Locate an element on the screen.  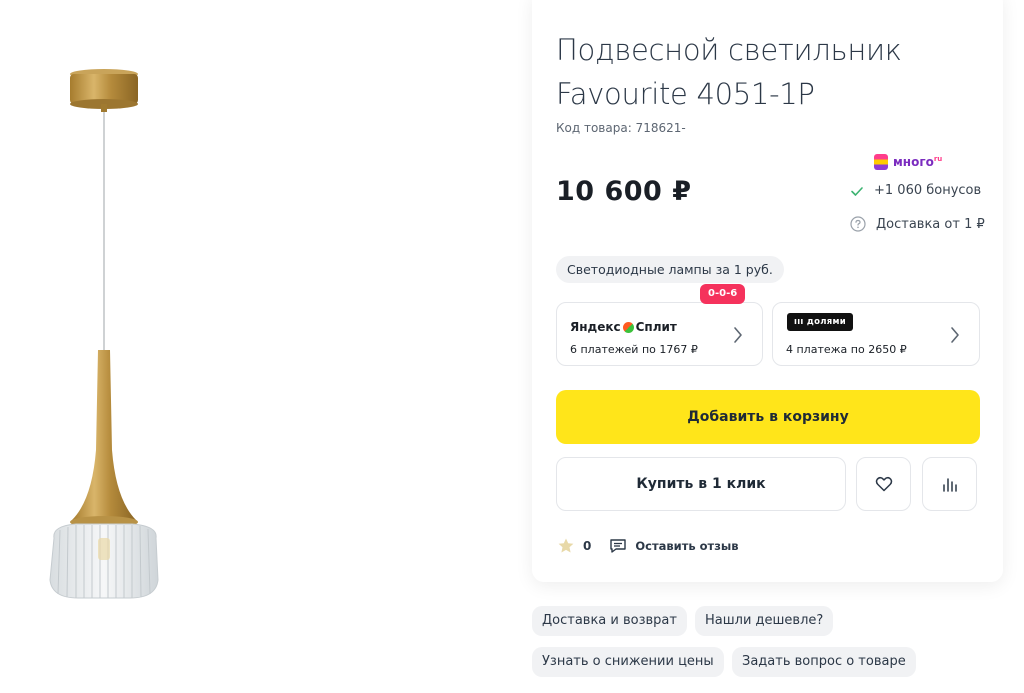
favorite-button is located at coordinates (883, 484).